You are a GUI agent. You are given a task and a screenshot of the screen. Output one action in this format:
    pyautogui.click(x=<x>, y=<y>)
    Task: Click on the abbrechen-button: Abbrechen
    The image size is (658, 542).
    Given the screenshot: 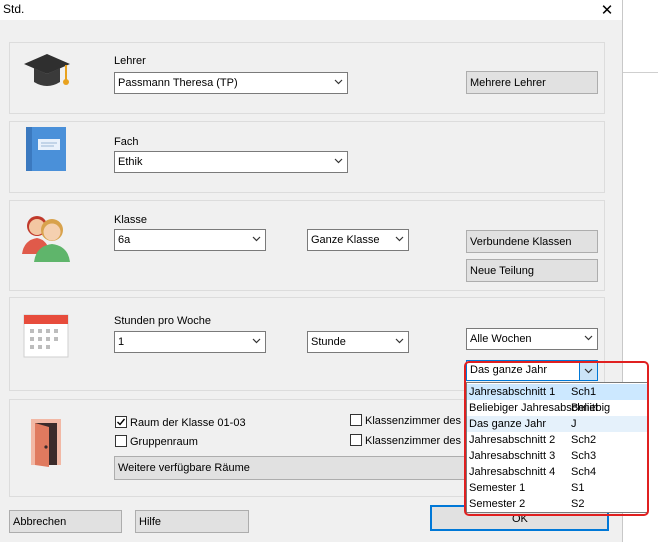 What is the action you would take?
    pyautogui.click(x=65, y=521)
    